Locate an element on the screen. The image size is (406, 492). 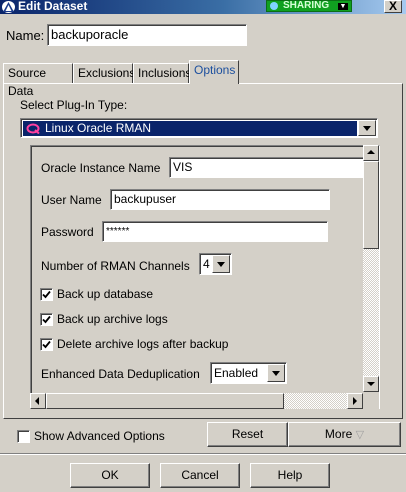
title-bar: Edit Dataset SHARING ▼ X is located at coordinates (203, 7).